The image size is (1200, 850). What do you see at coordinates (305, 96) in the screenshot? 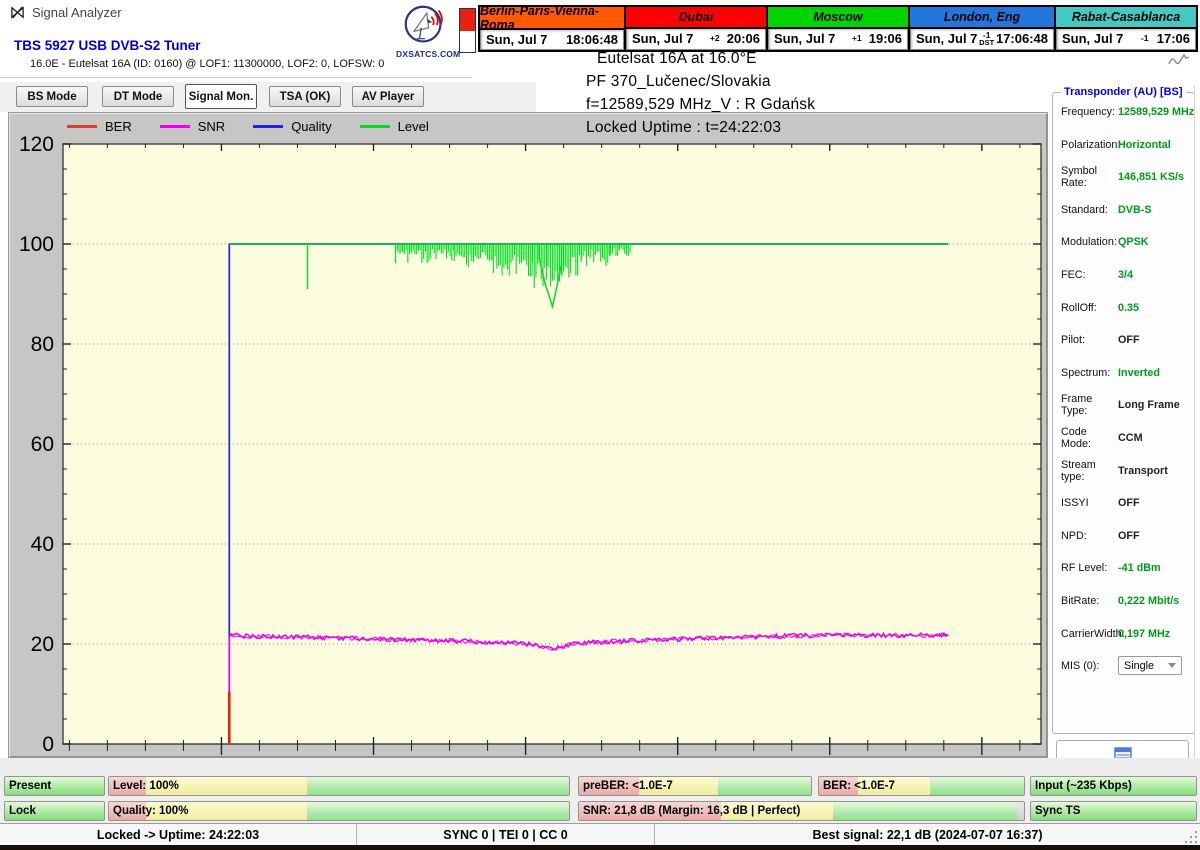
I see `tab-tsa-ok: TSA (OK)` at bounding box center [305, 96].